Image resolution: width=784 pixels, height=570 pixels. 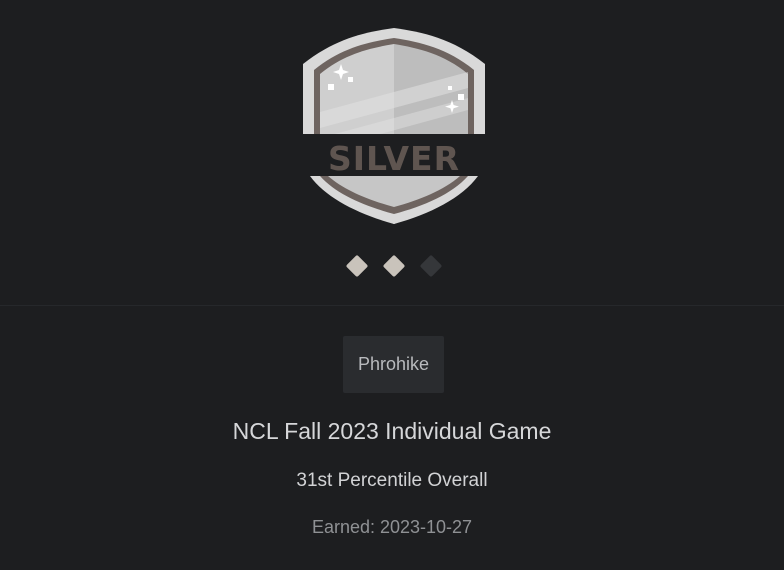 What do you see at coordinates (431, 266) in the screenshot?
I see `rating-diamond-empty-icon` at bounding box center [431, 266].